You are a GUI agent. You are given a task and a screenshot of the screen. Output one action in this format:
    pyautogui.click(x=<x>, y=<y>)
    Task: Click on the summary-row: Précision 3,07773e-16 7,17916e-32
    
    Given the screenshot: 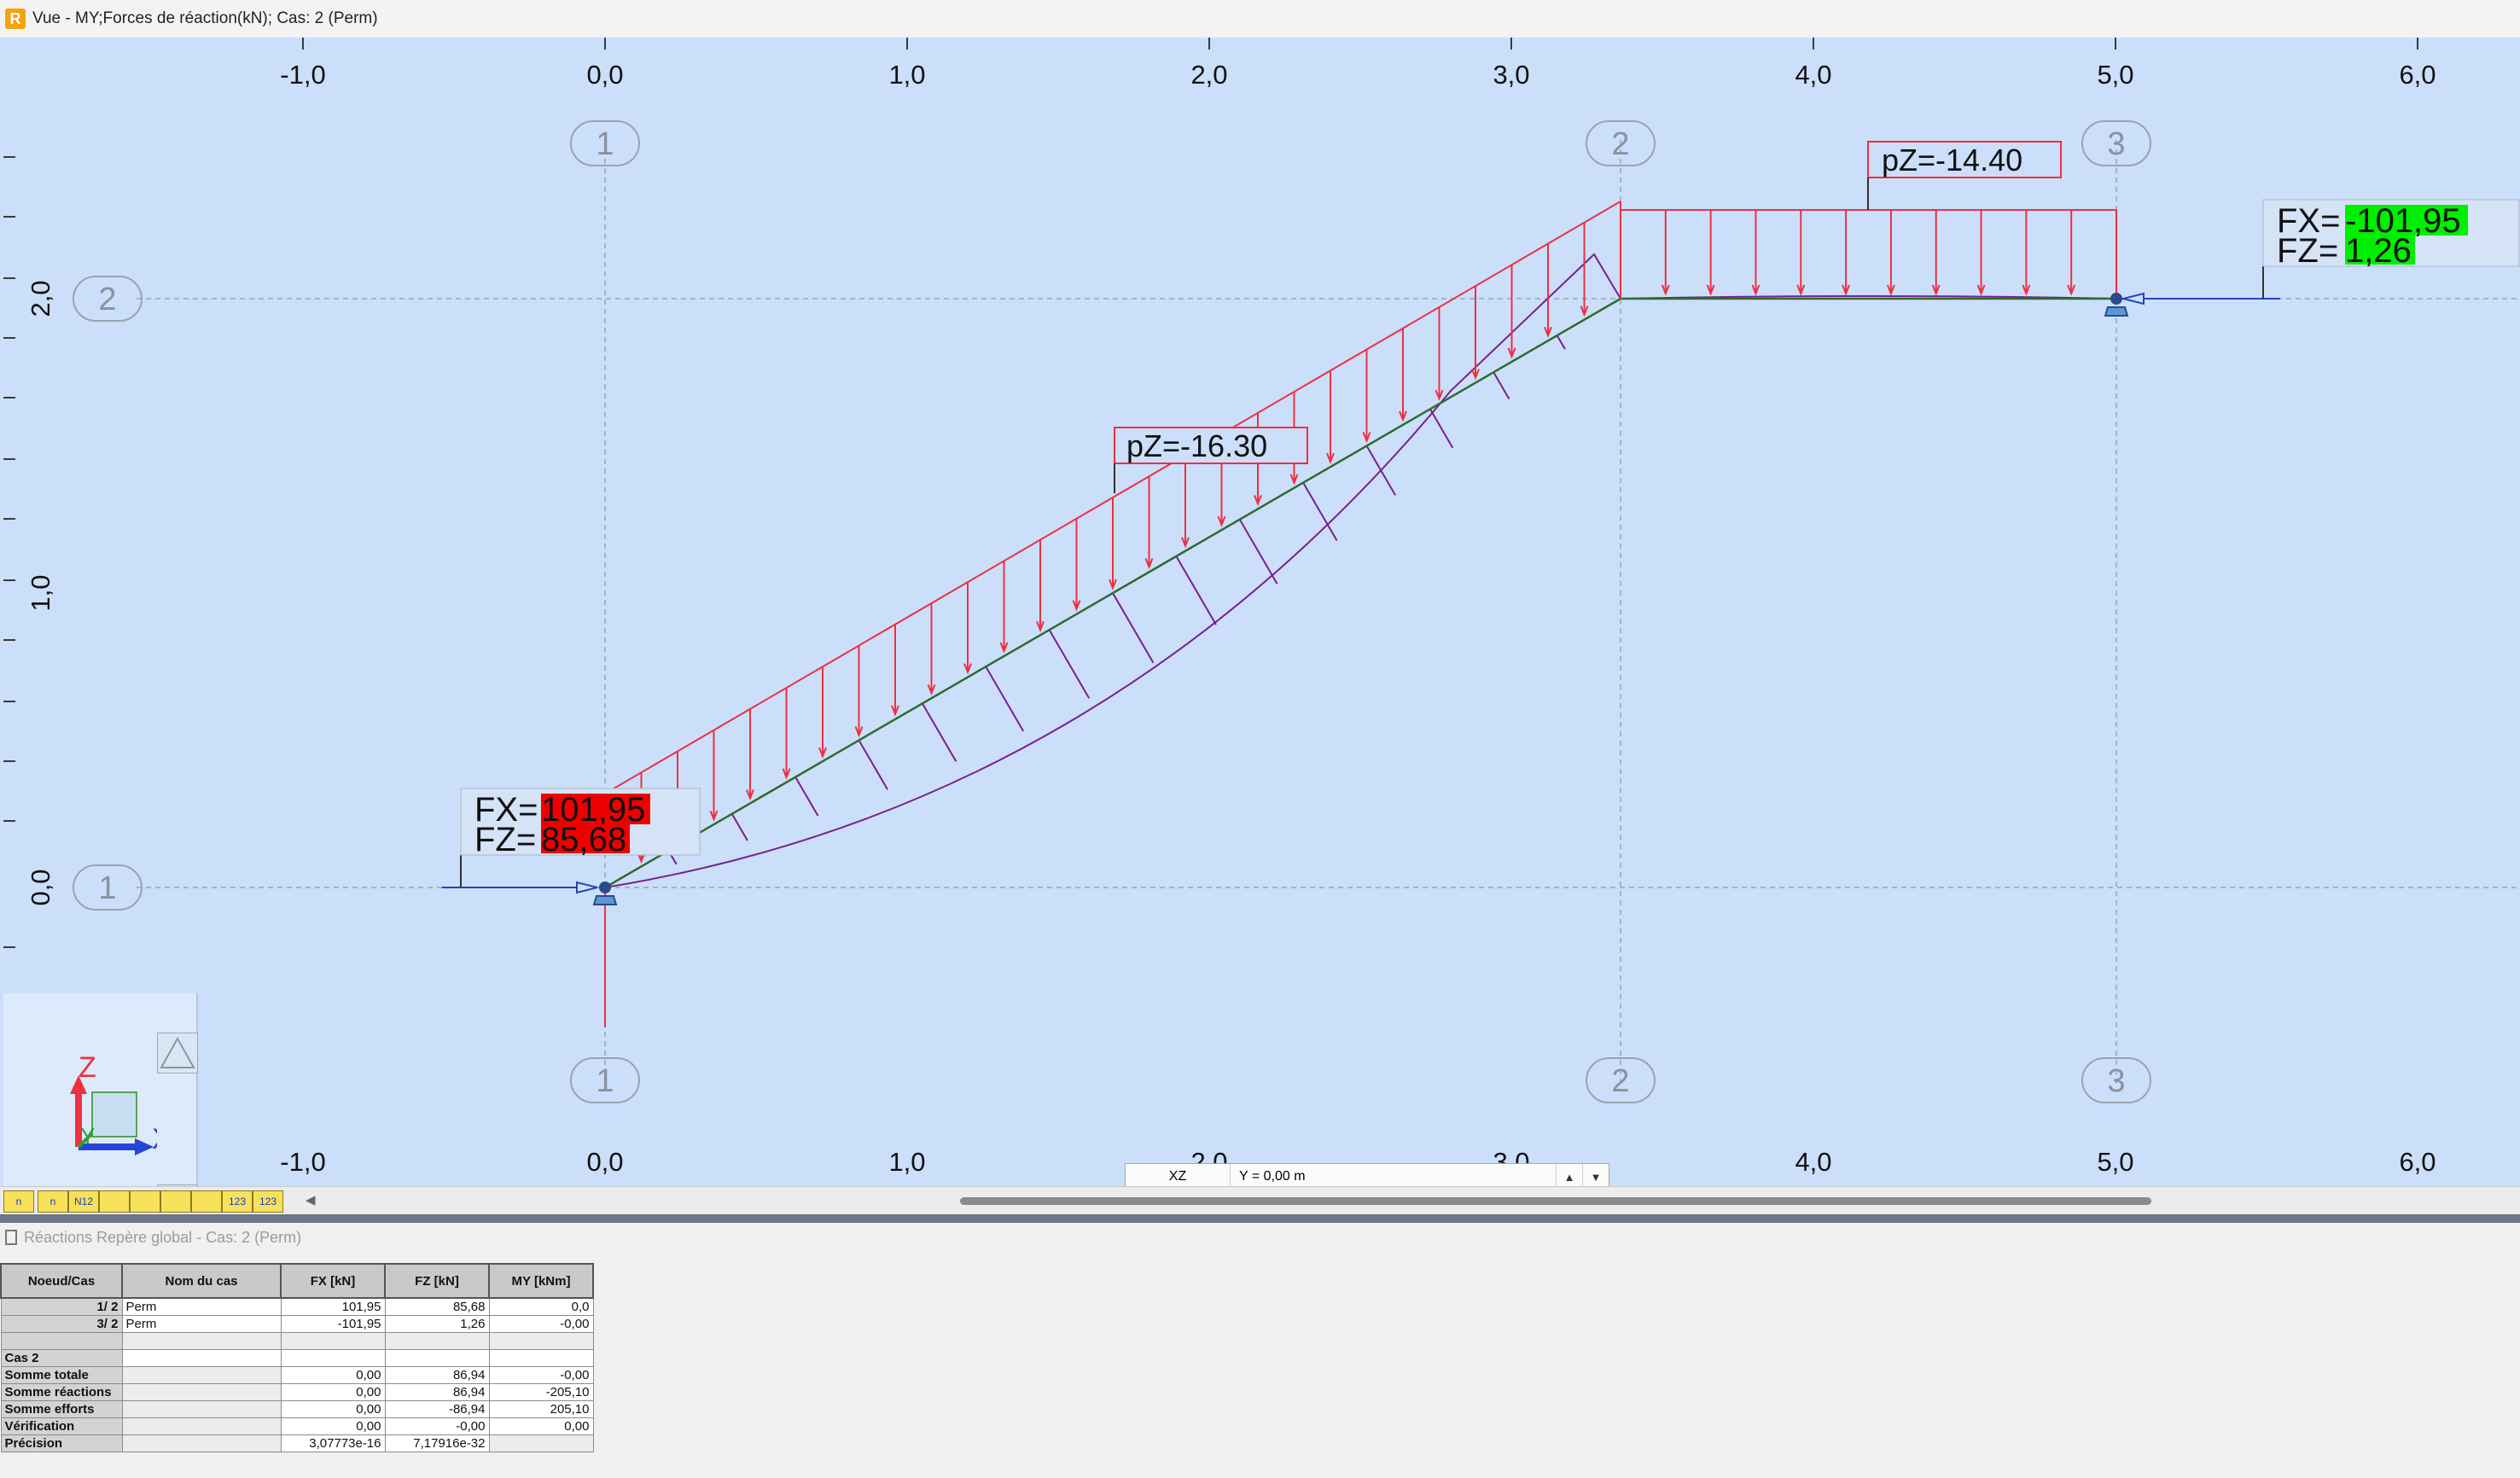 What is the action you would take?
    pyautogui.click(x=297, y=1443)
    